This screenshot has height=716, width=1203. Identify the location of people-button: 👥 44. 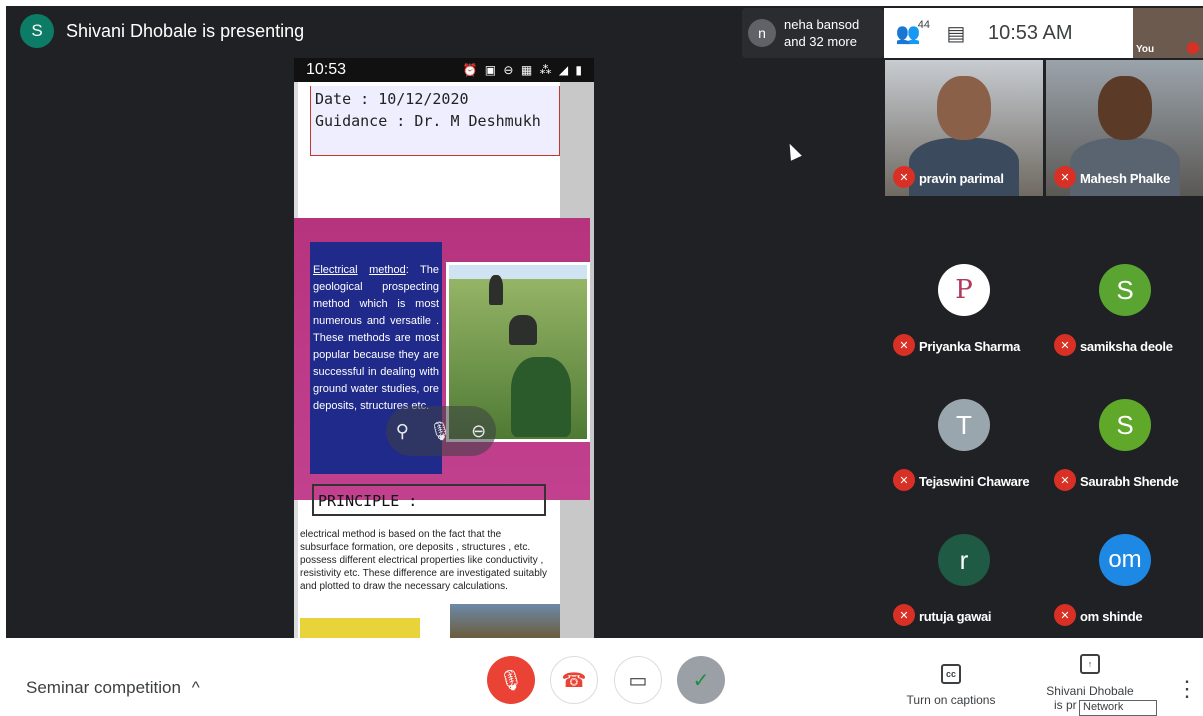
(908, 33).